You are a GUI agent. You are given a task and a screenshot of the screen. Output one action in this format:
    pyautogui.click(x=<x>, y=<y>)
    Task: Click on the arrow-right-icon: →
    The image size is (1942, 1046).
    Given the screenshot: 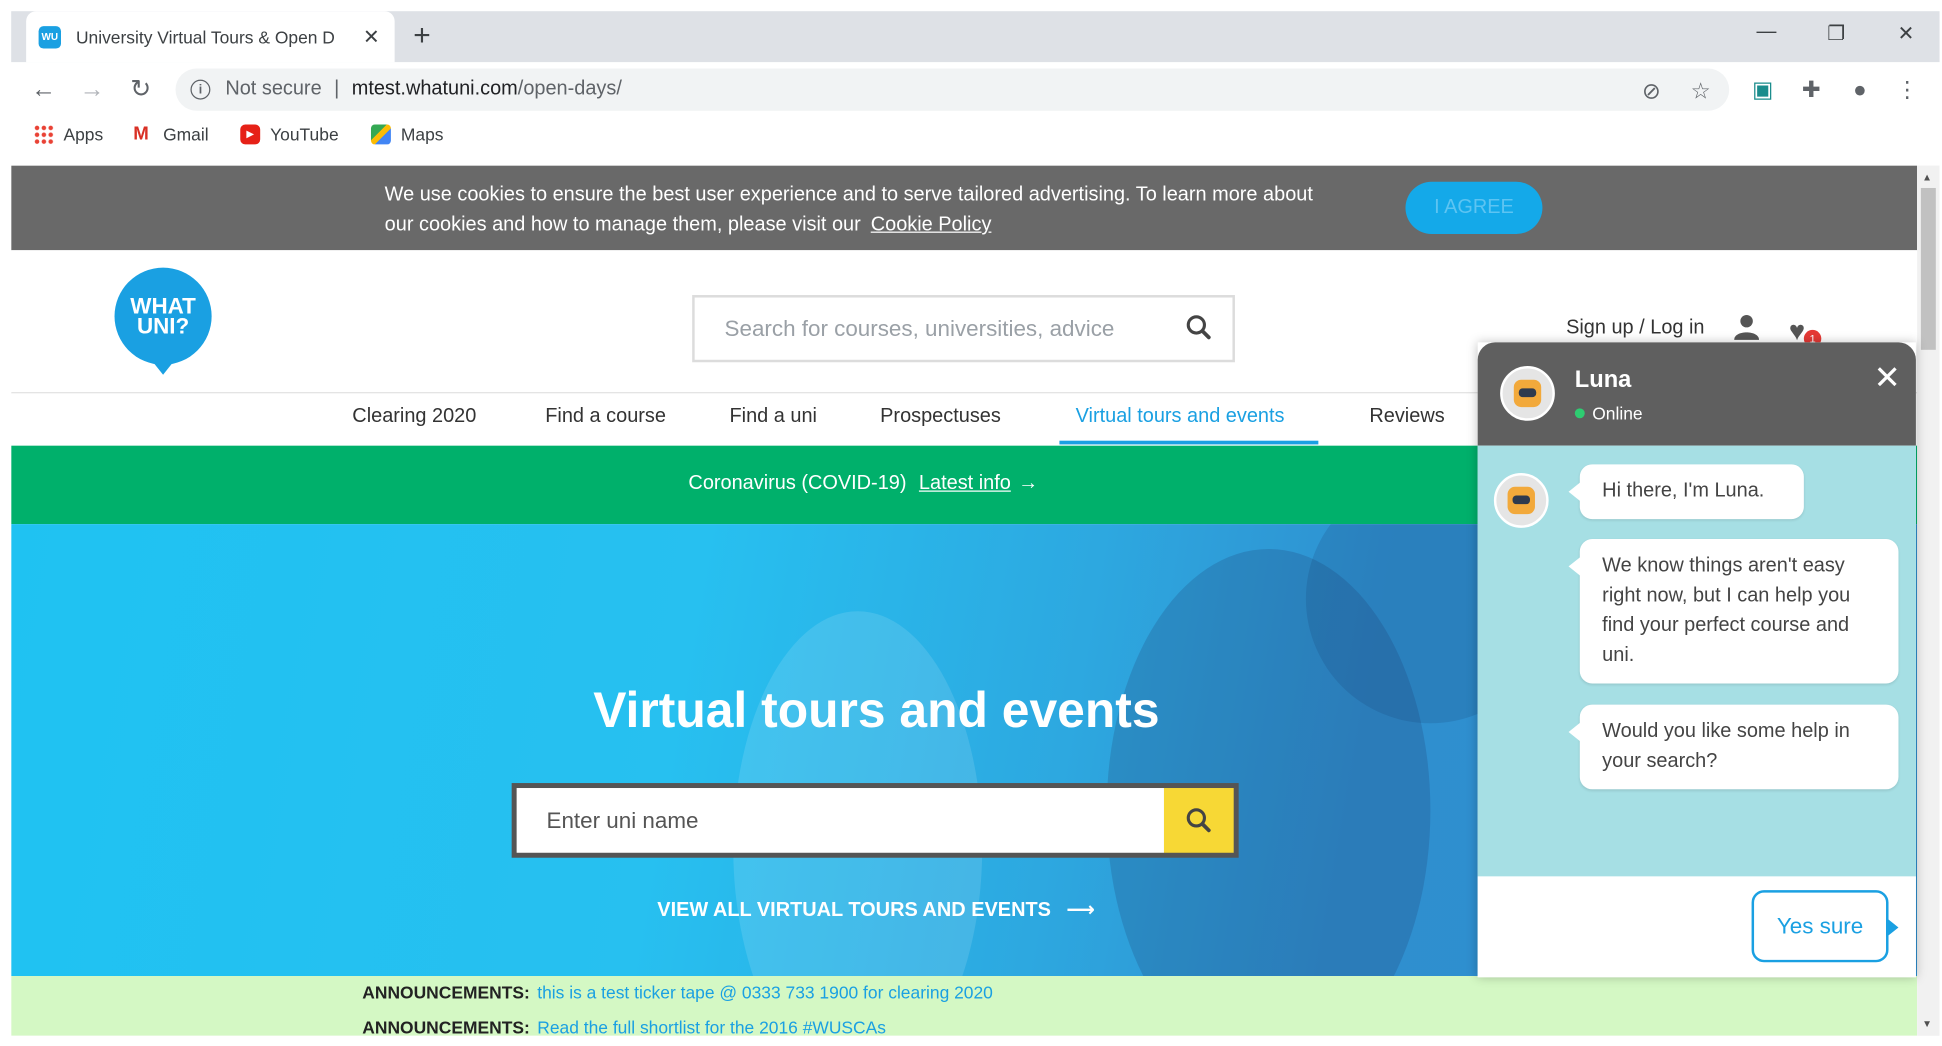 What is the action you would take?
    pyautogui.click(x=1028, y=484)
    